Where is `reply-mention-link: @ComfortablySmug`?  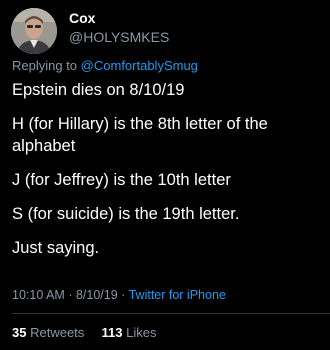
reply-mention-link: @ComfortablySmug is located at coordinates (139, 65).